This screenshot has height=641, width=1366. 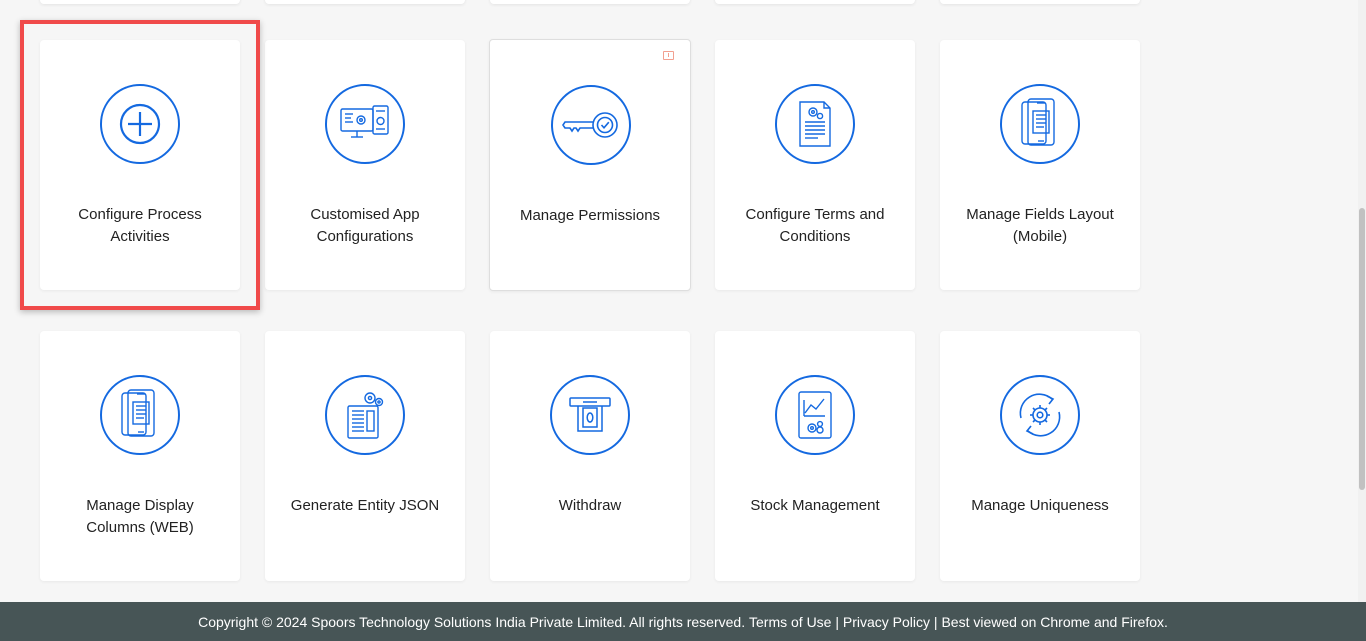 What do you see at coordinates (140, 456) in the screenshot?
I see `card-manage-display-columns-web: Manage Display Columns (WEB)` at bounding box center [140, 456].